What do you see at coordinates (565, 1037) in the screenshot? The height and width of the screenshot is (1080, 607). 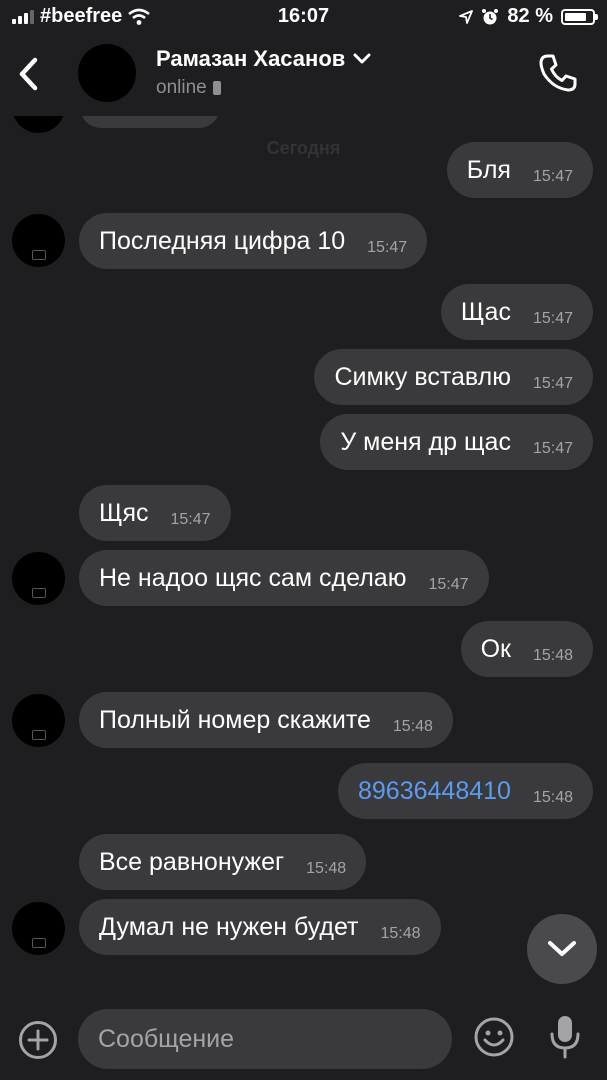 I see `microphone-icon` at bounding box center [565, 1037].